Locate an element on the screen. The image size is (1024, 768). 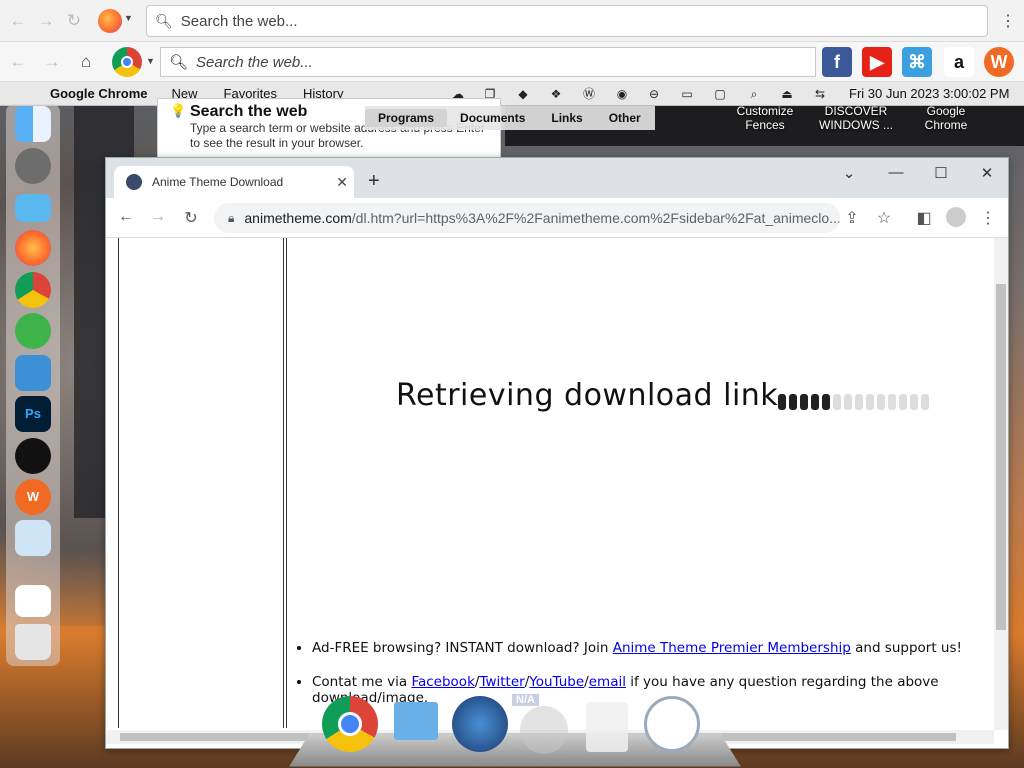
utorrent-icon is located at coordinates (33, 331).